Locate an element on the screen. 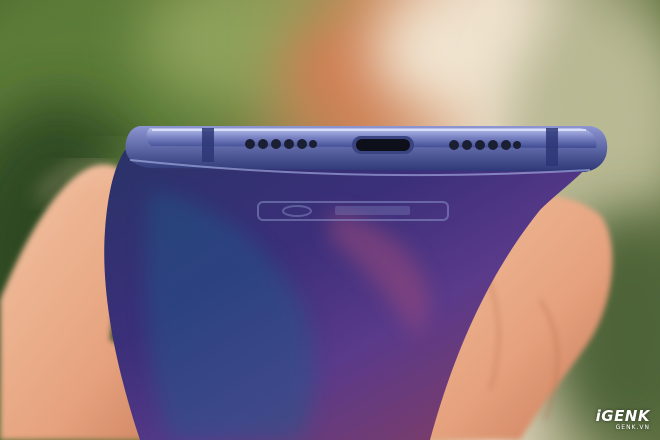 This screenshot has height=440, width=660. watermark-domain: GENK.VN is located at coordinates (632, 427).